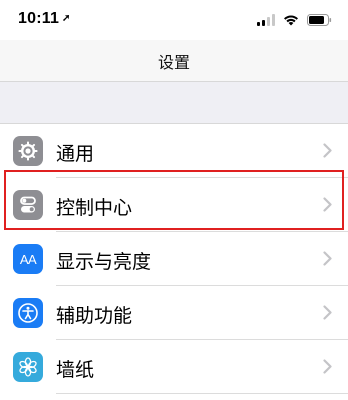 The height and width of the screenshot is (400, 348). Describe the element at coordinates (94, 316) in the screenshot. I see `settings-row-label: 辅助功能` at that location.